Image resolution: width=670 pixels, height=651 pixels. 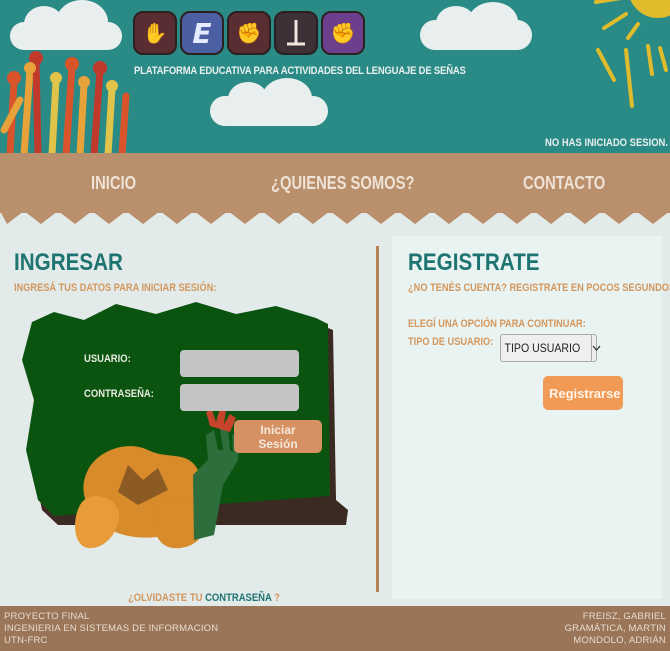 What do you see at coordinates (596, 348) in the screenshot?
I see `chevron-down-icon` at bounding box center [596, 348].